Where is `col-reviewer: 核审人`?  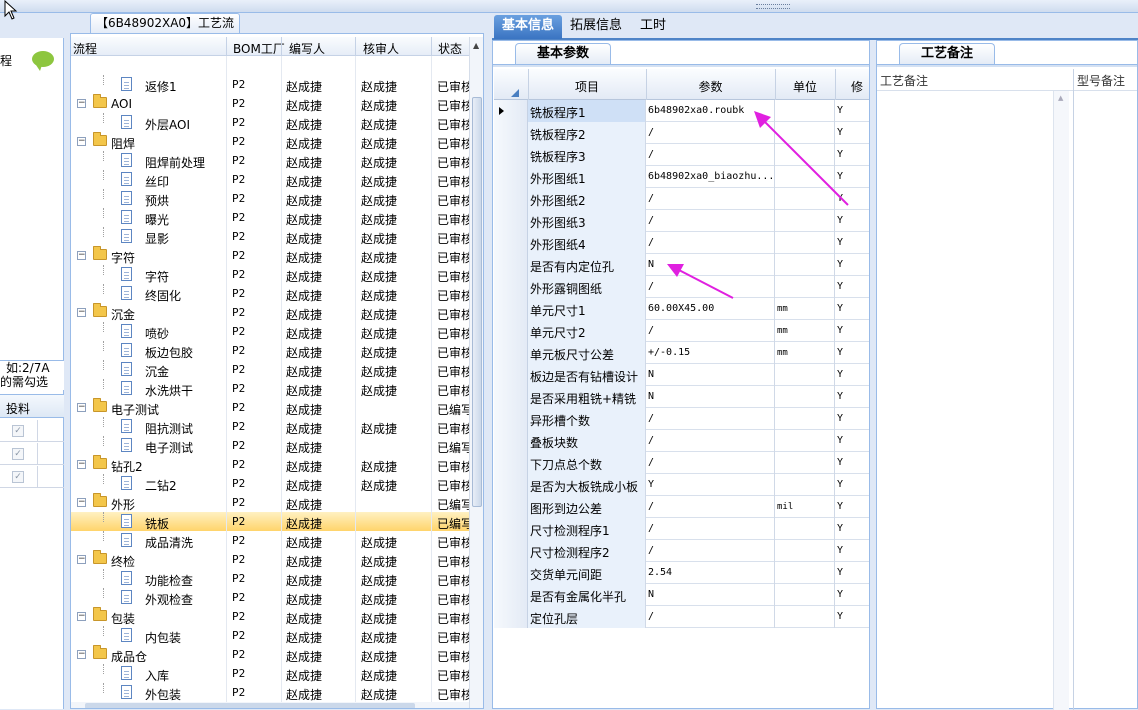
col-reviewer: 核审人 is located at coordinates (381, 48).